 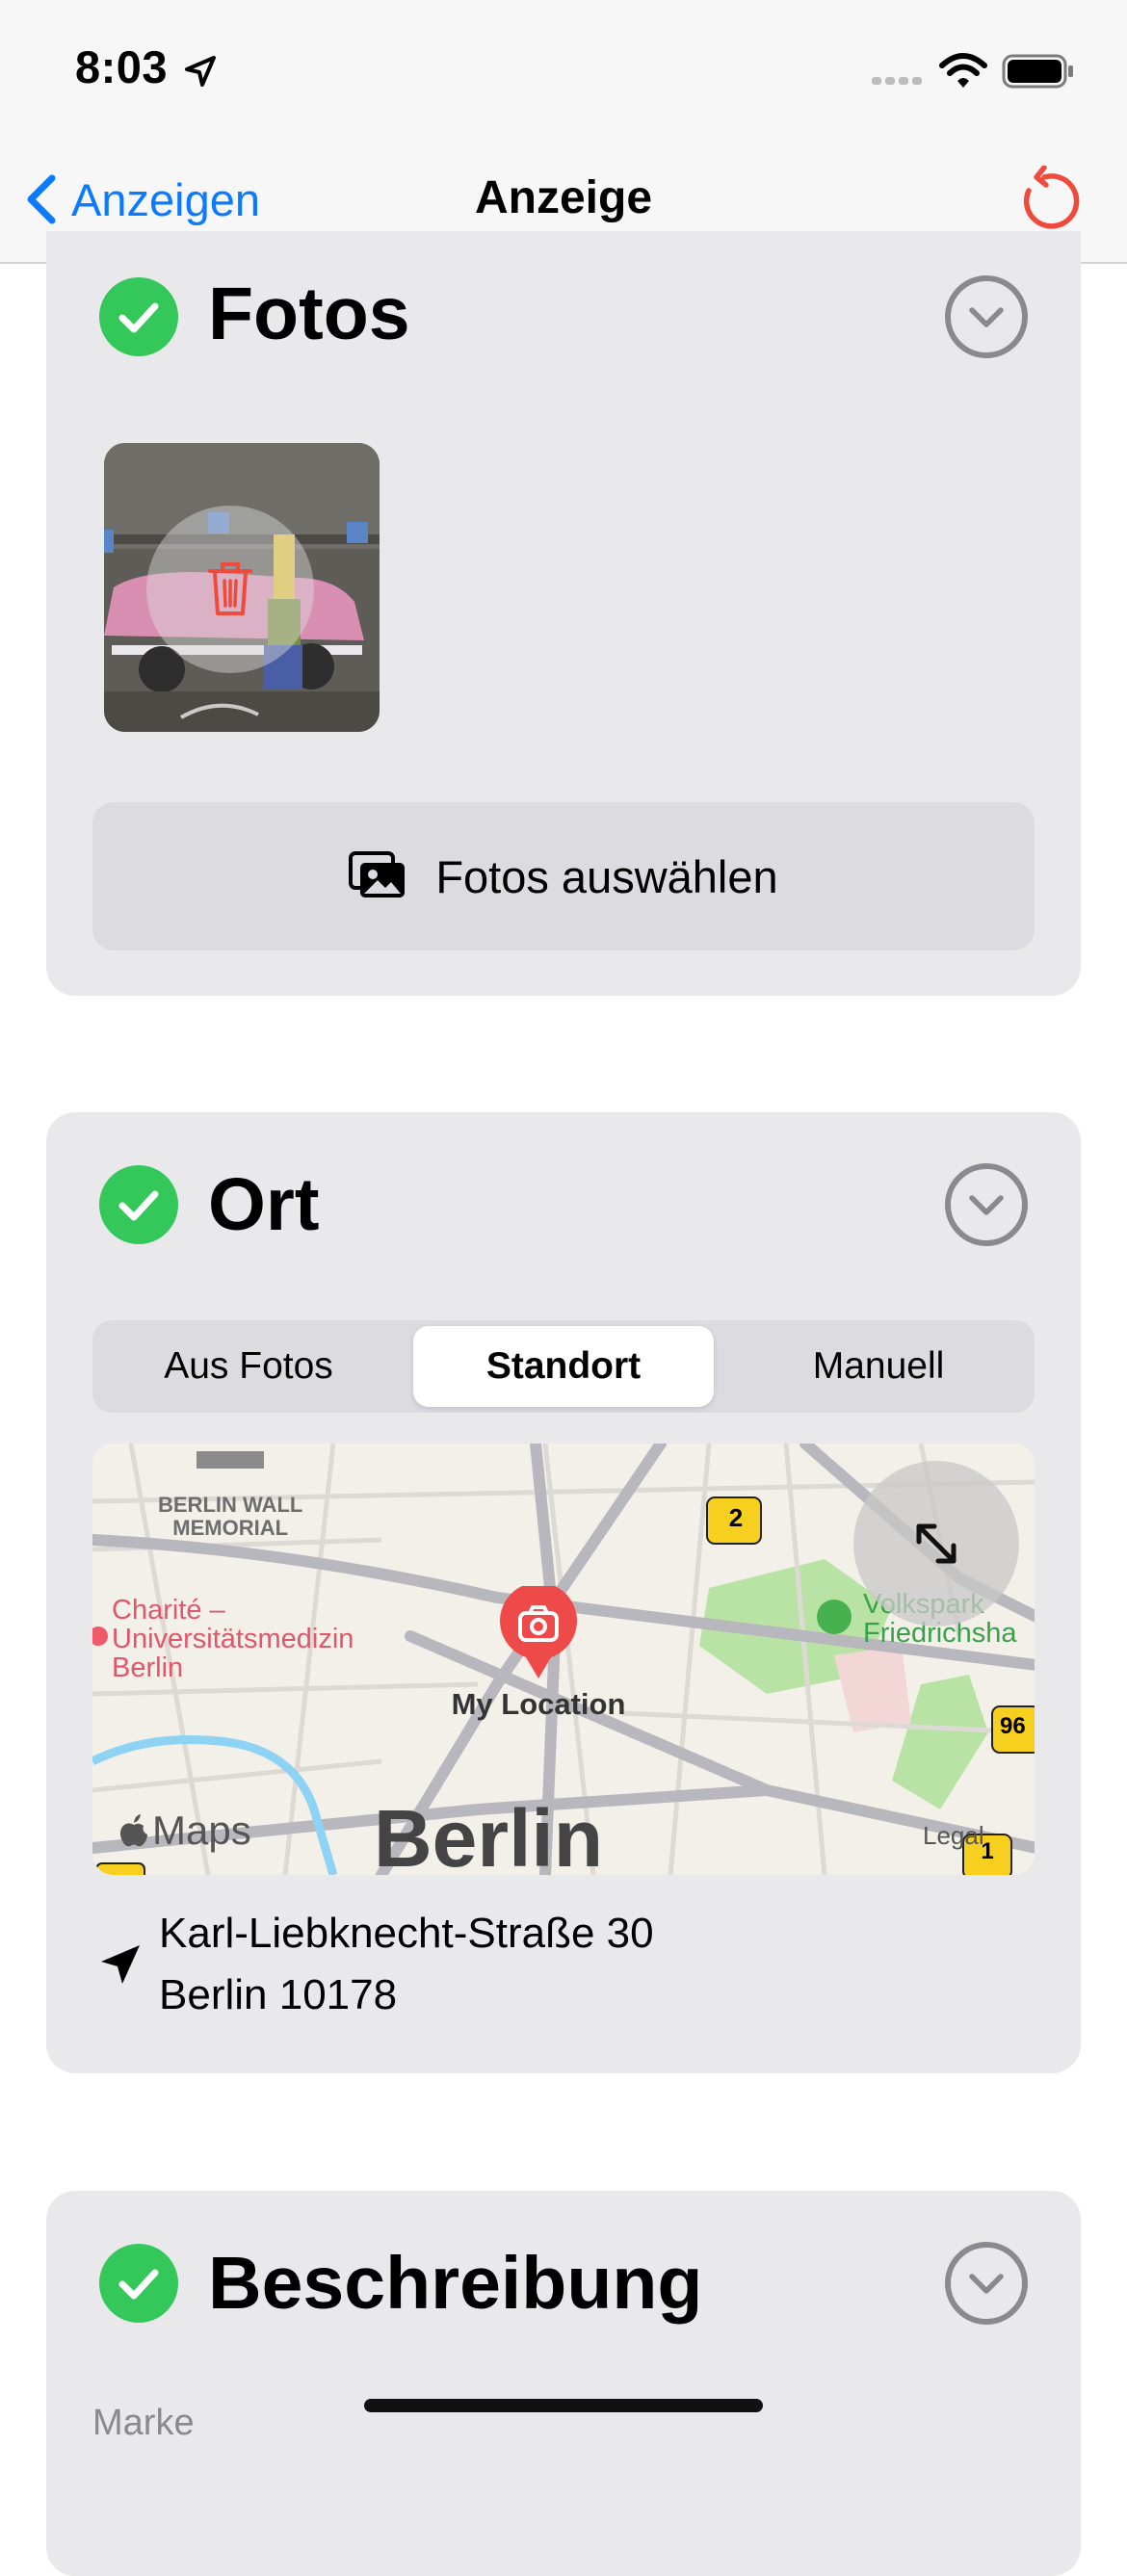 I want to click on fotos-collapse-button, so click(x=986, y=316).